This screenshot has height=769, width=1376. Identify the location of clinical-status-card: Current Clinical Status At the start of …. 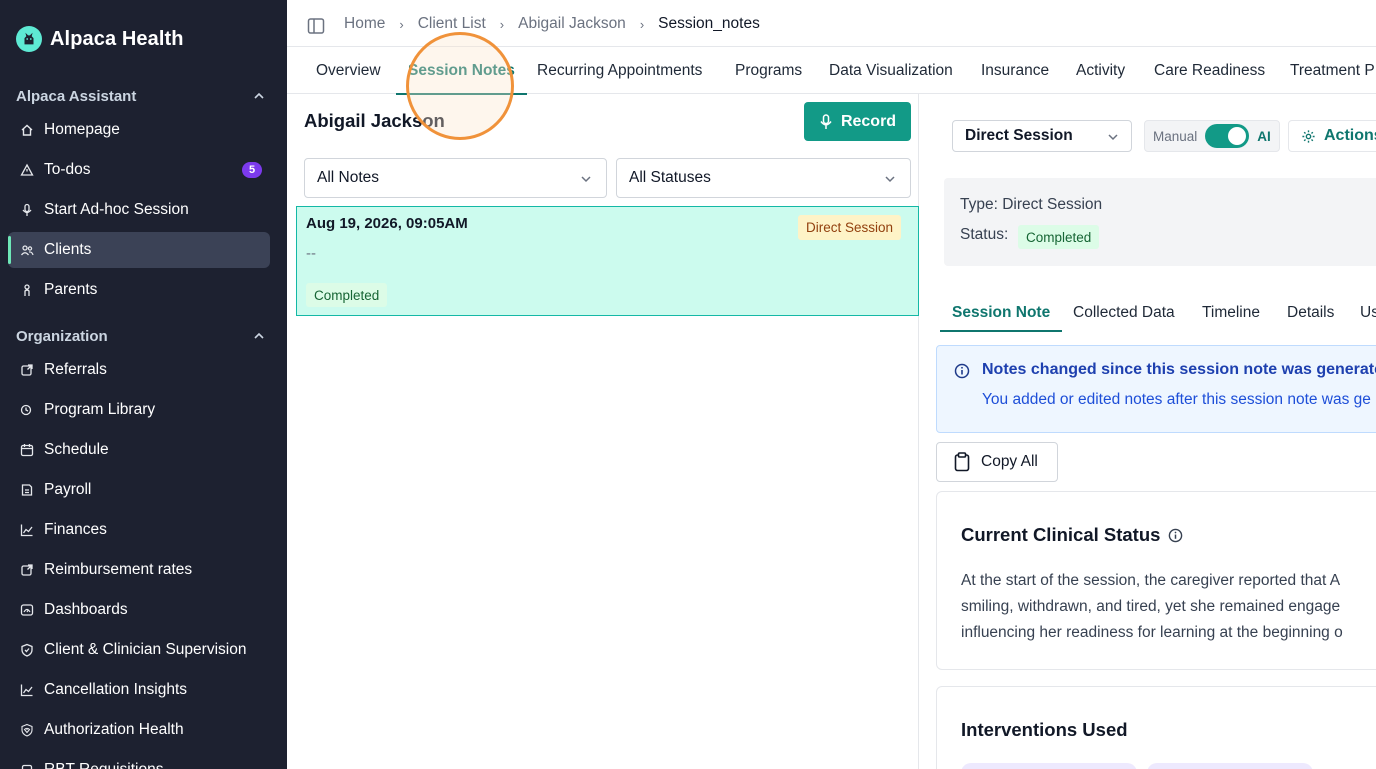
(1156, 580).